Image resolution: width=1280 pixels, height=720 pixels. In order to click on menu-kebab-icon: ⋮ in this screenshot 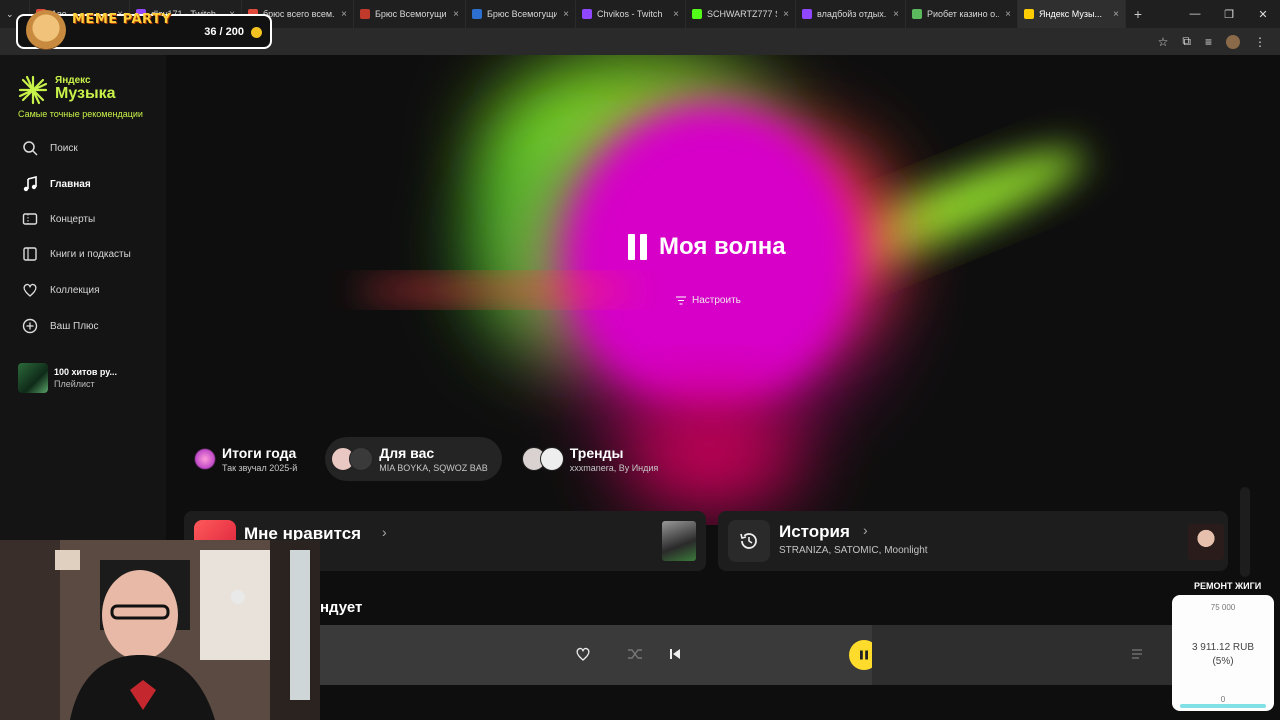, I will do `click(1260, 42)`.